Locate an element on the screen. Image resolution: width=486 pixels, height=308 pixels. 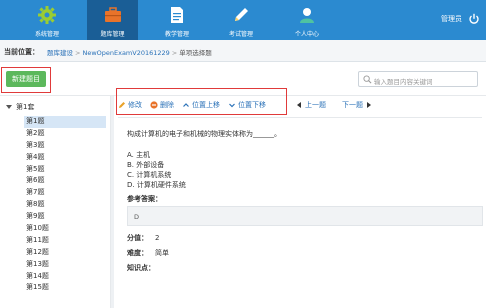
breadcrumb-path: 题库建设 > NewOpenExamV20161229 > 单项选择题 is located at coordinates (129, 53).